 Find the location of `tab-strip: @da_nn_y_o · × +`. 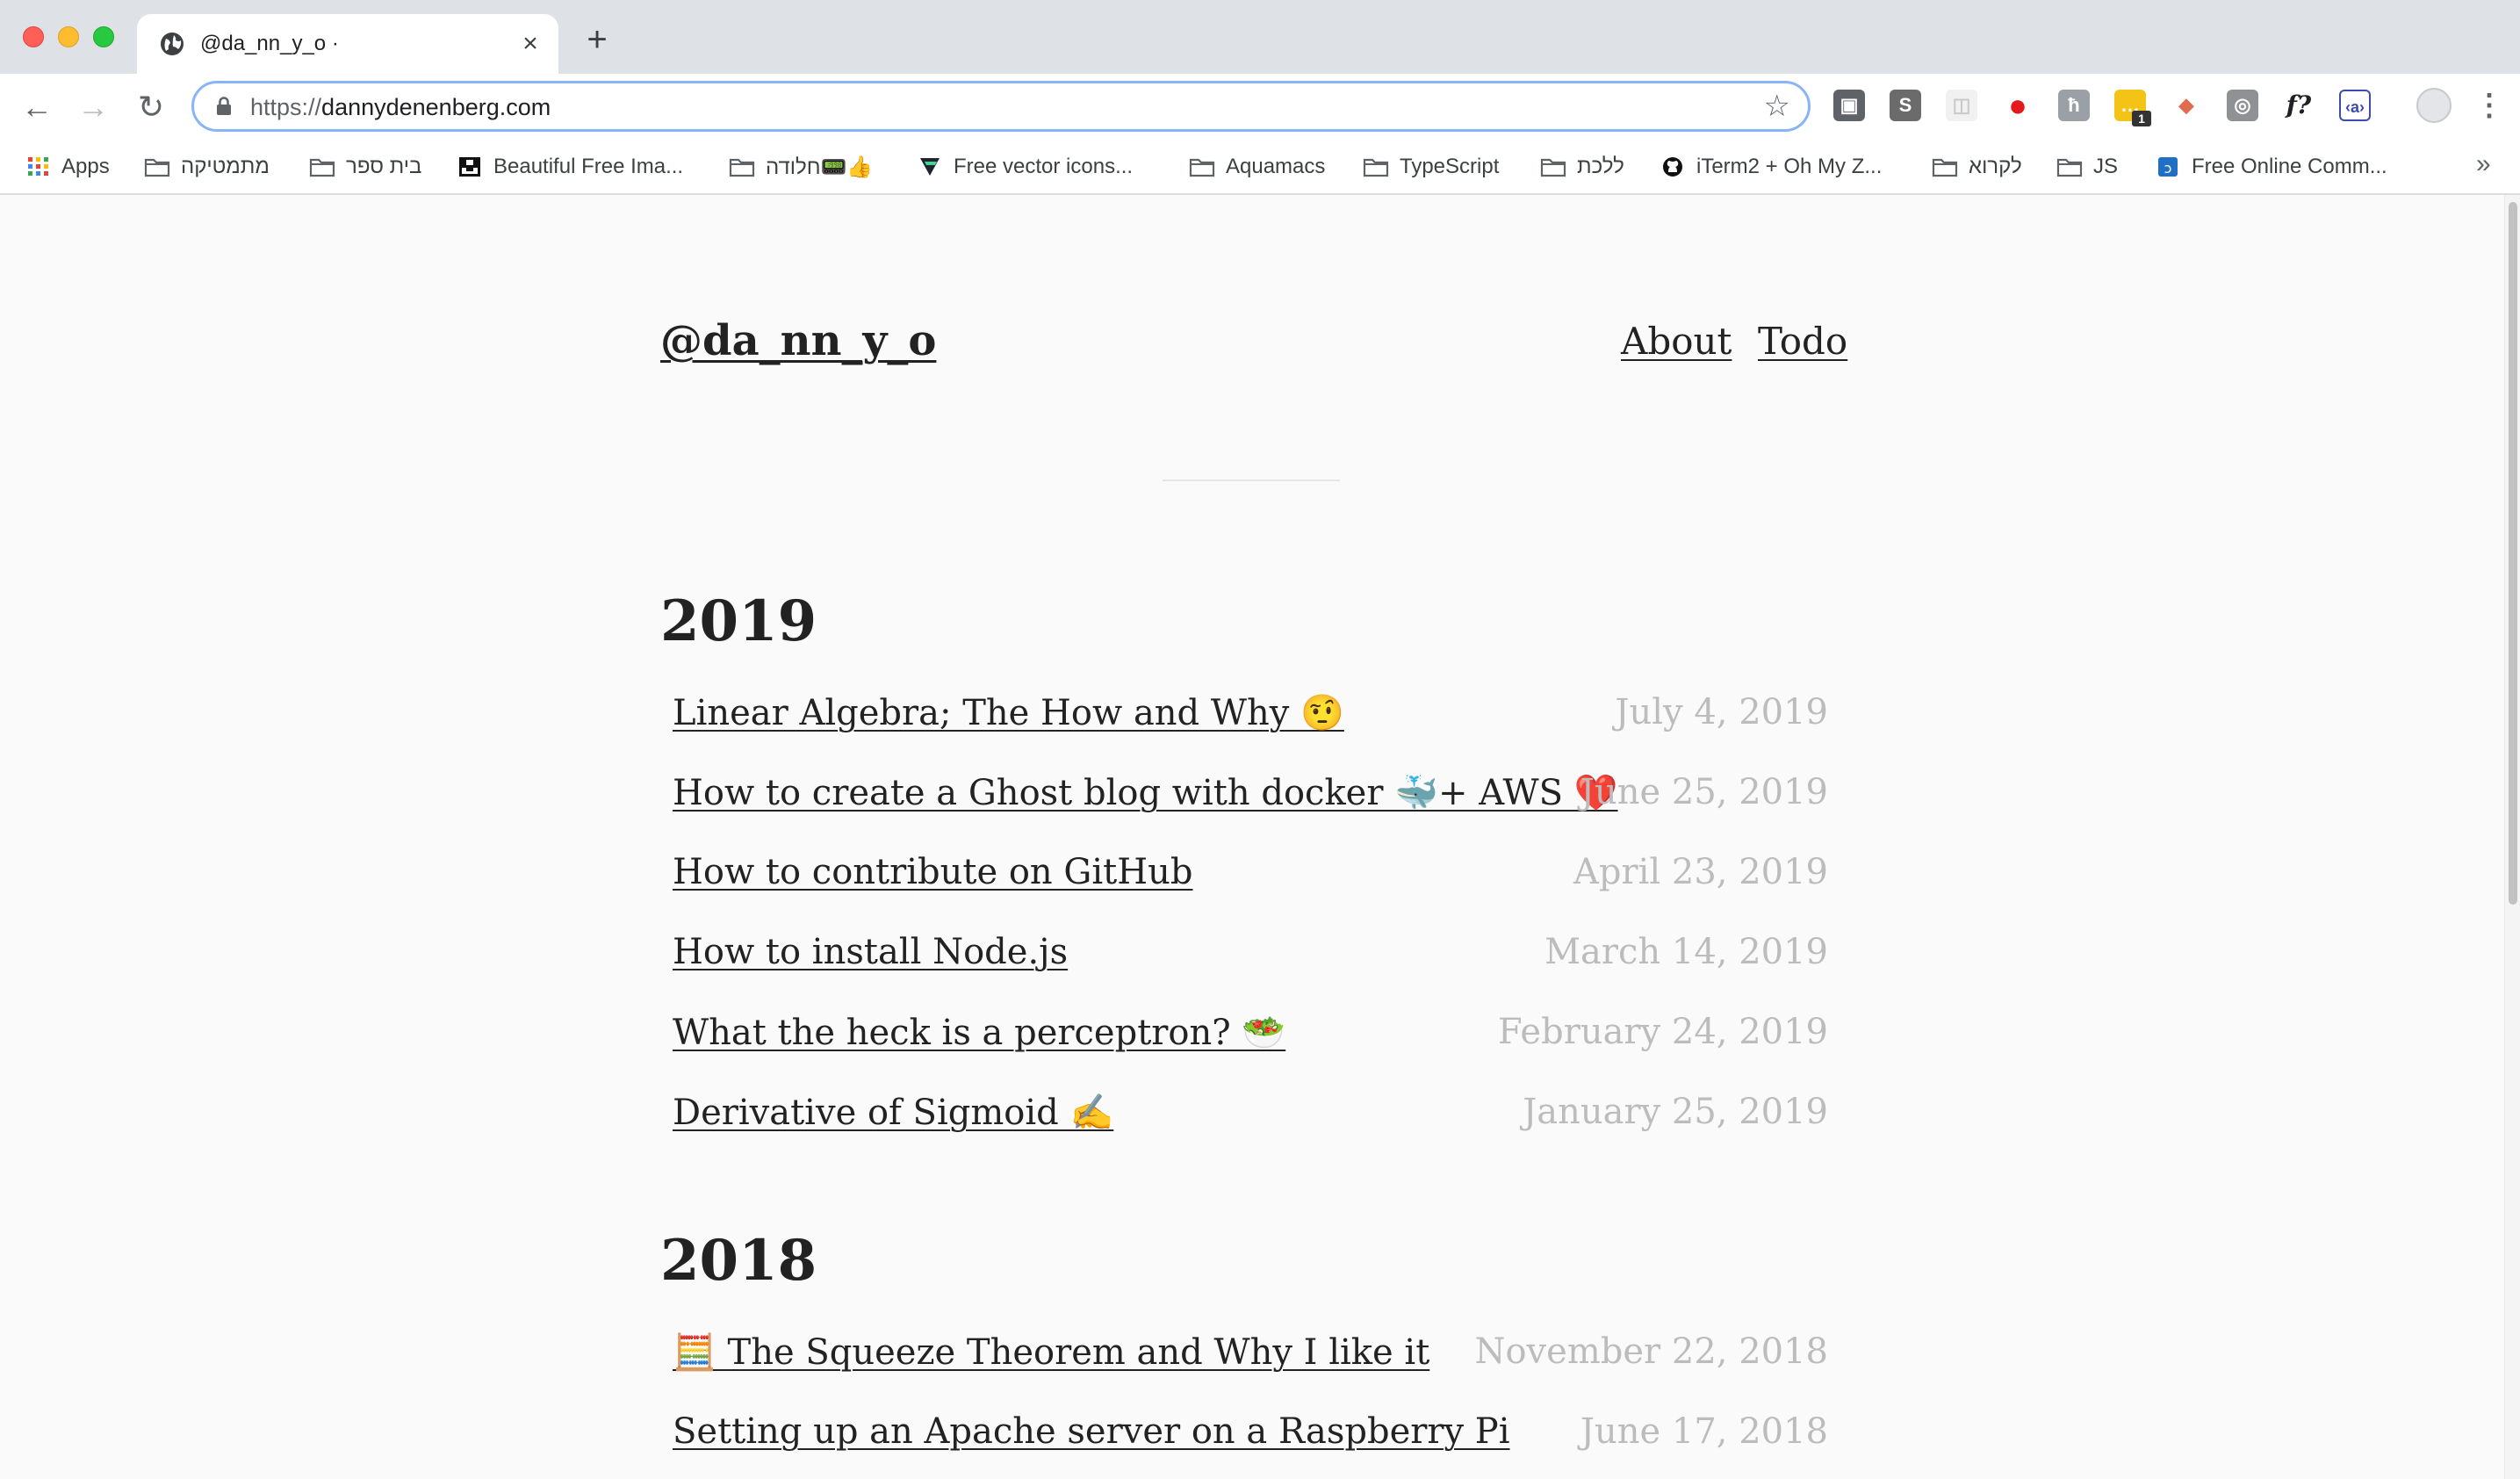

tab-strip: @da_nn_y_o · × + is located at coordinates (1260, 37).